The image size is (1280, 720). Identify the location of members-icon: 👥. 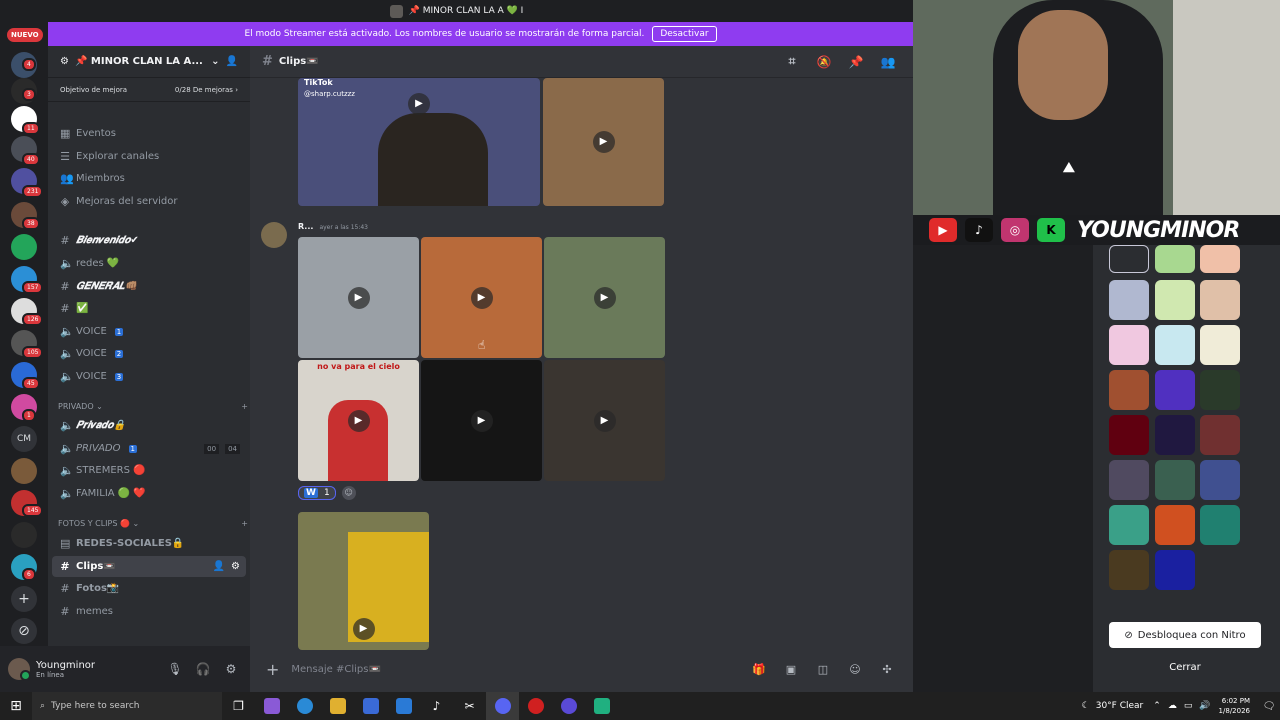
(888, 62).